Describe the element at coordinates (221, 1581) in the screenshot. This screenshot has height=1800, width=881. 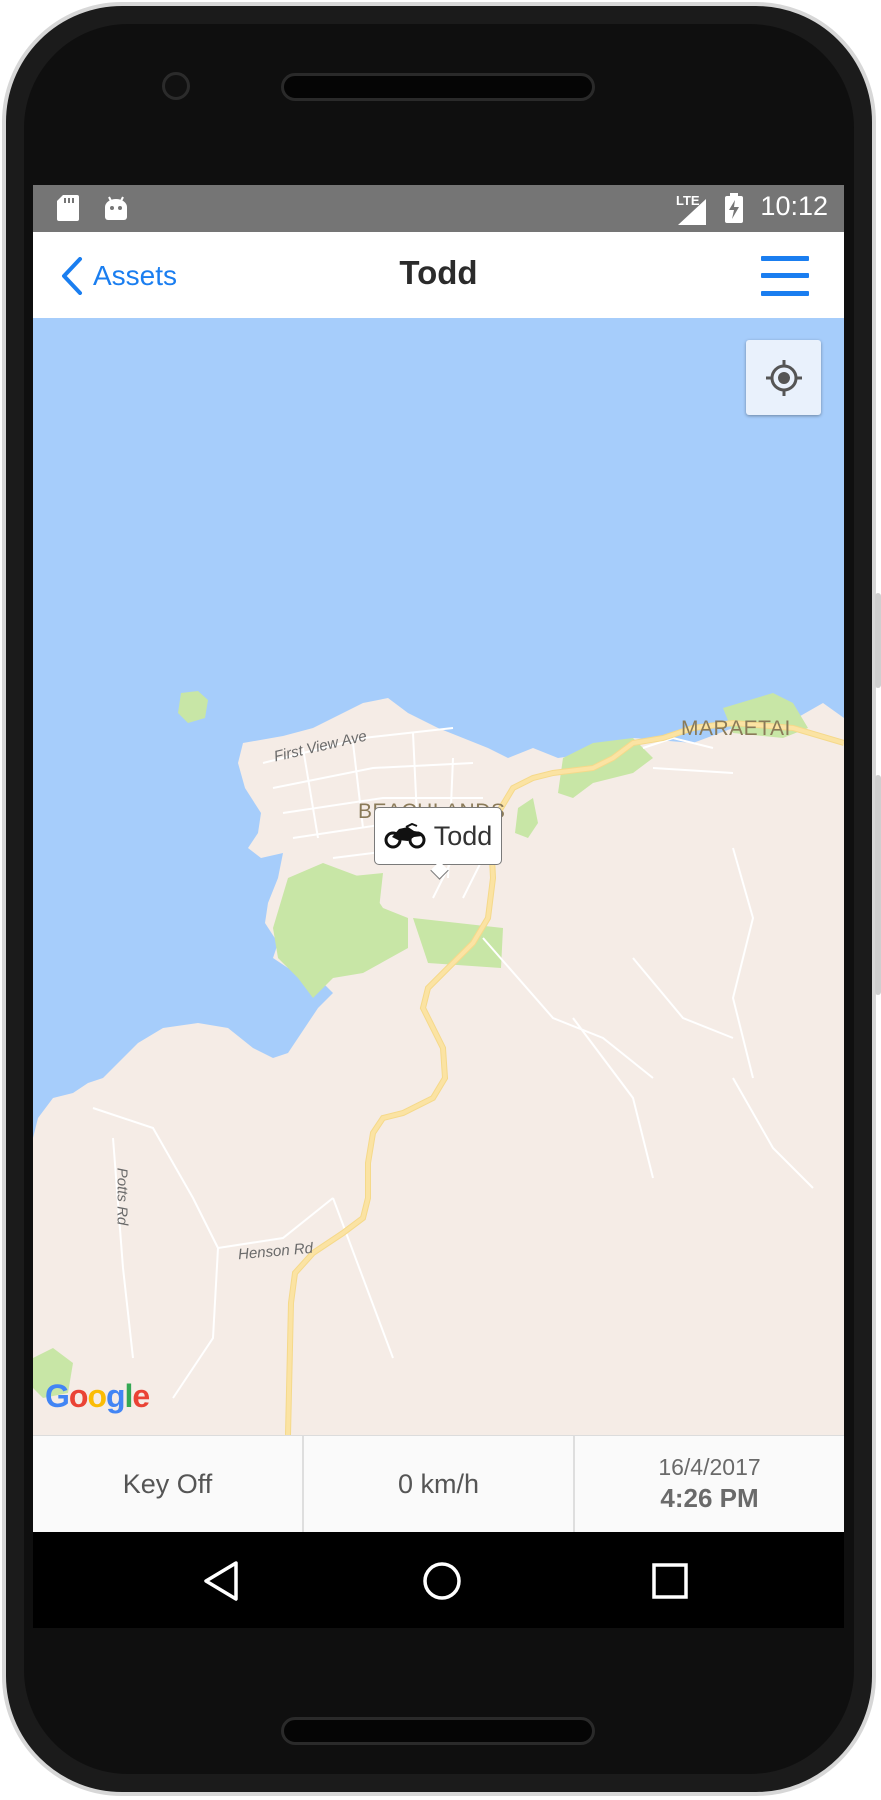
I see `back-triangle-icon` at that location.